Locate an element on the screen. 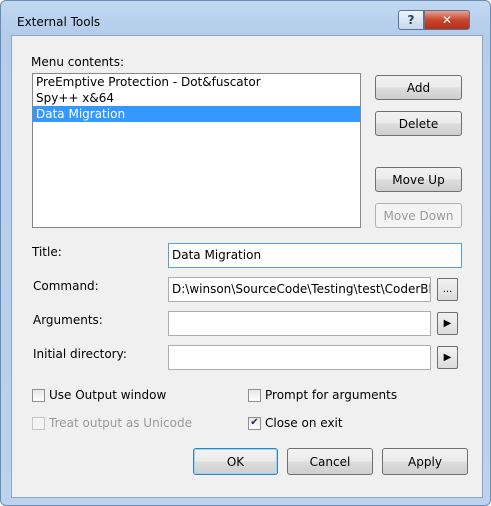  command-label: Command: is located at coordinates (66, 286).